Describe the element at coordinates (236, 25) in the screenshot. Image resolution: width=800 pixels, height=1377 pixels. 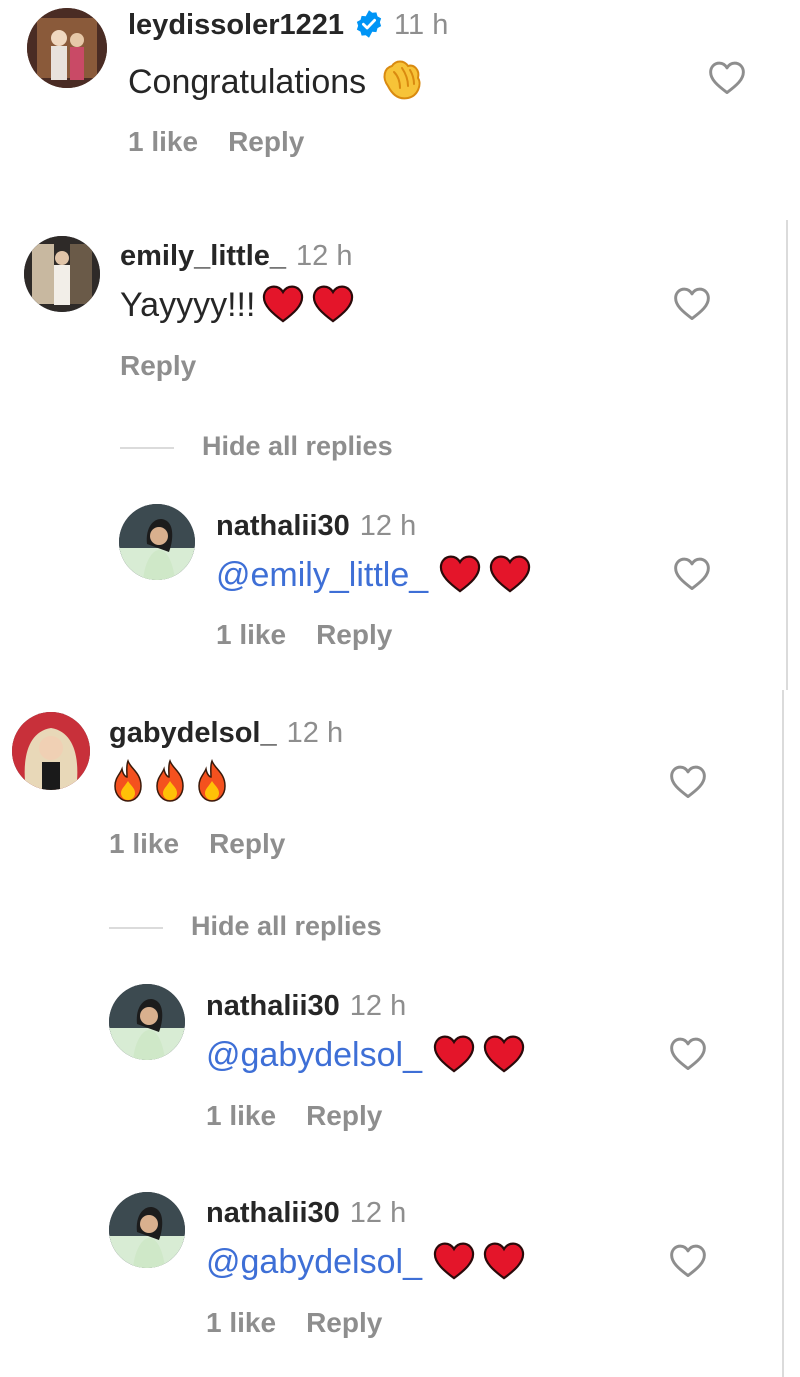
I see `username-link: leydissoler1221` at that location.